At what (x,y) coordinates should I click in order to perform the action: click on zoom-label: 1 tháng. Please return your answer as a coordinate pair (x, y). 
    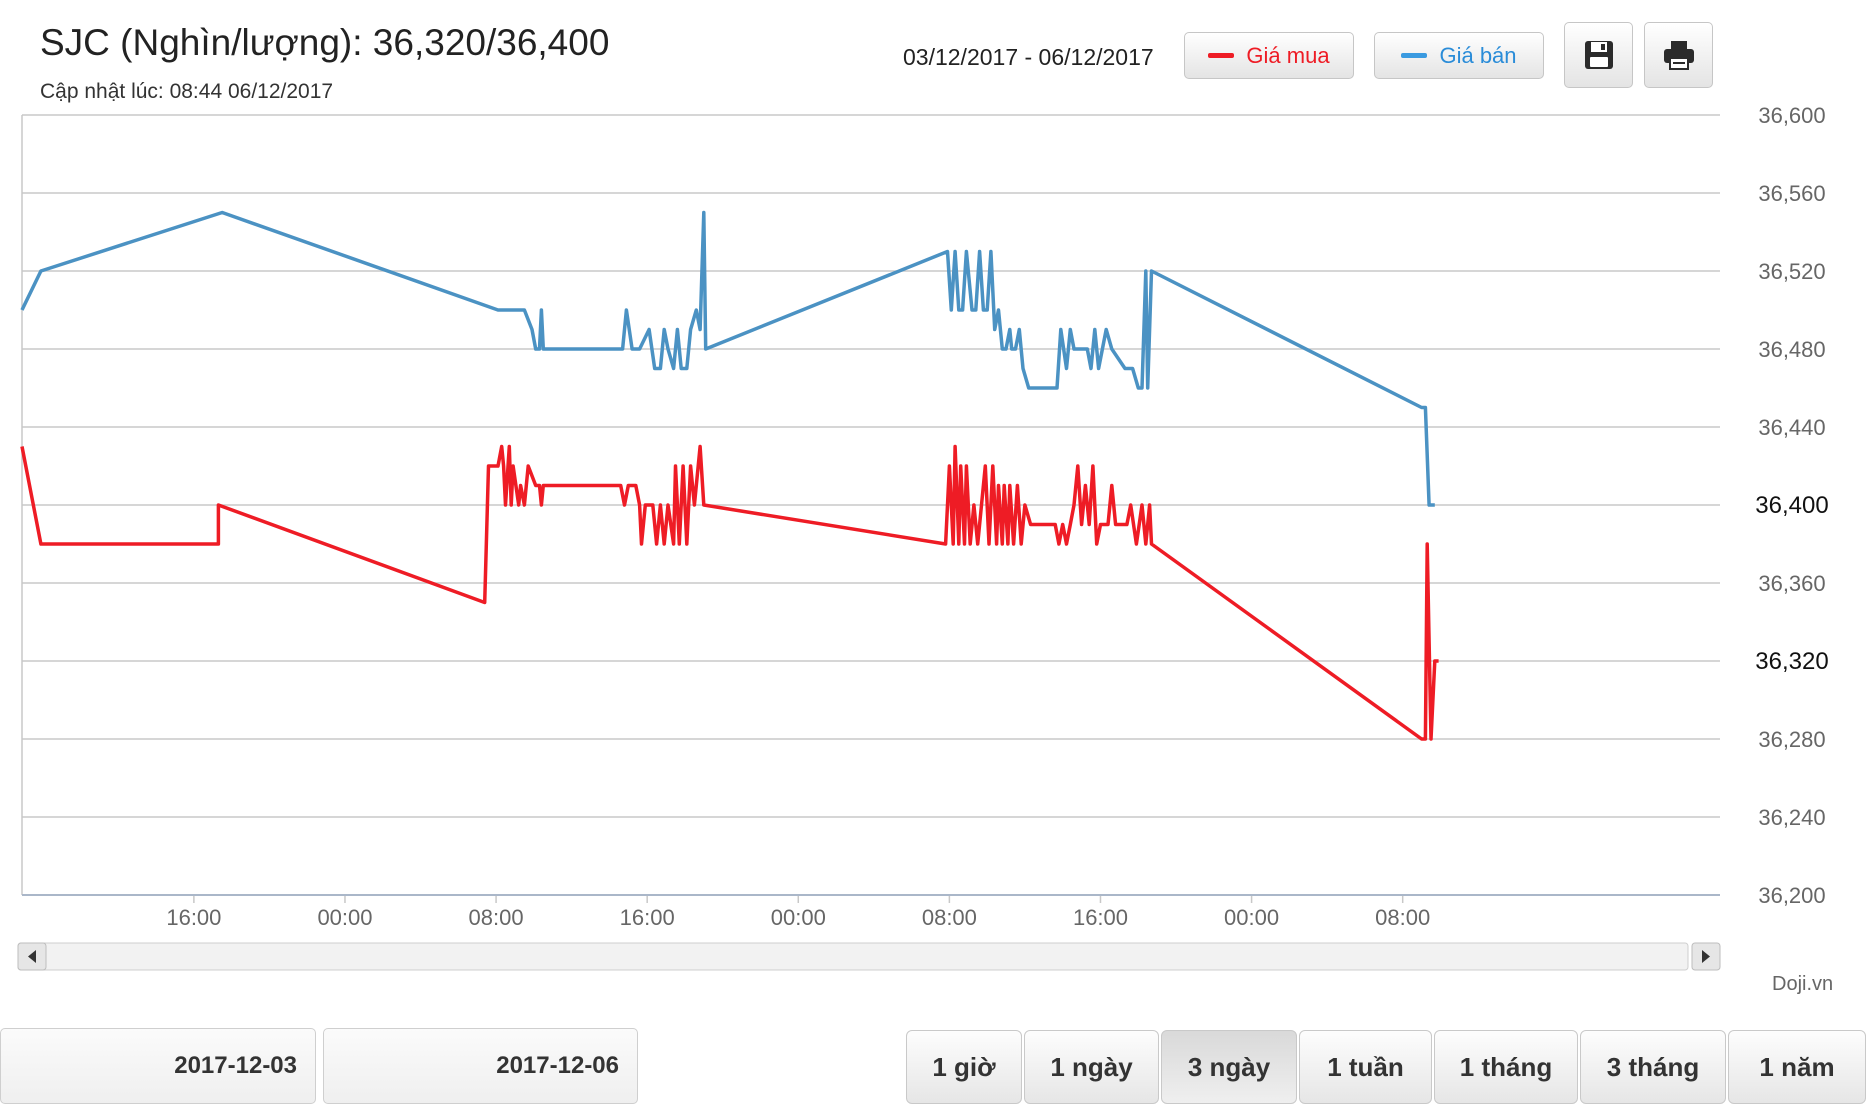
    Looking at the image, I should click on (1506, 1066).